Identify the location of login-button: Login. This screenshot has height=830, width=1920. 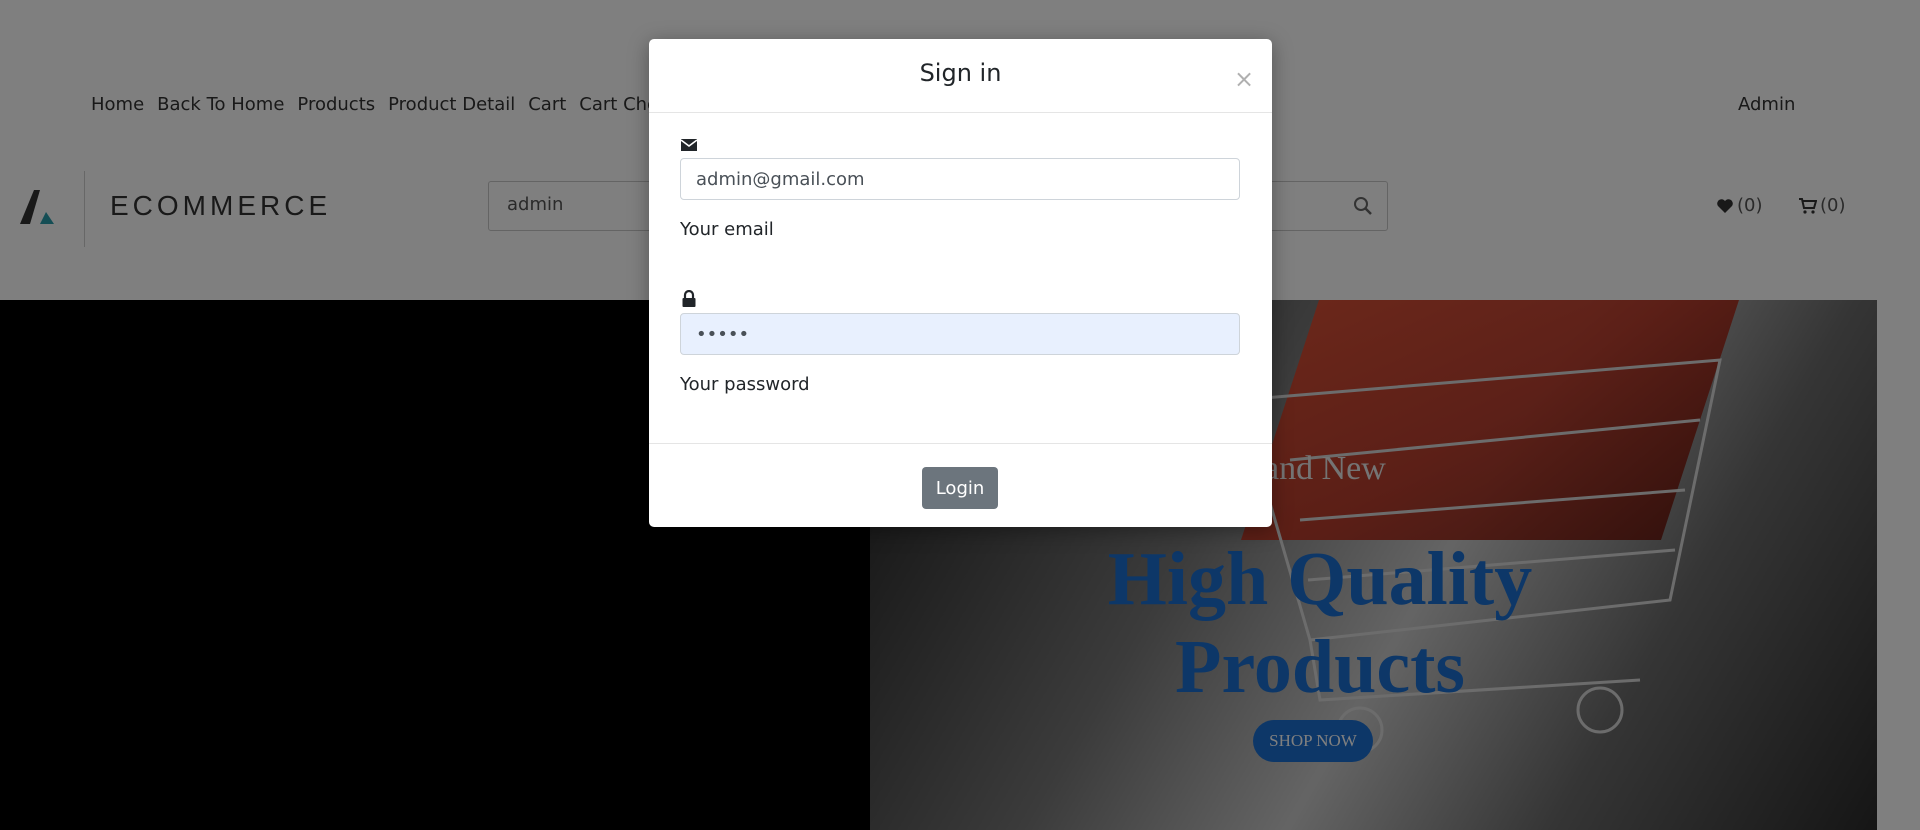
(960, 488).